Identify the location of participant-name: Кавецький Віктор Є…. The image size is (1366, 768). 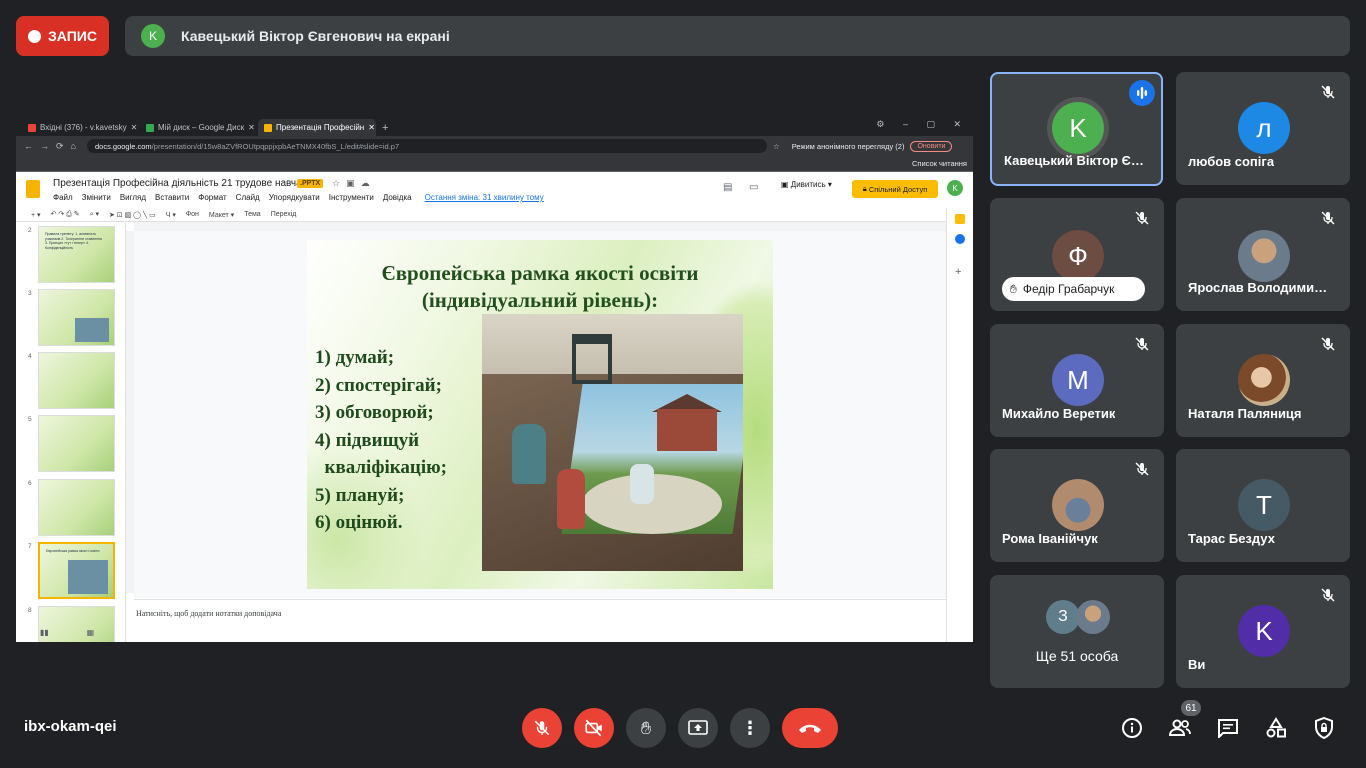
(1074, 160).